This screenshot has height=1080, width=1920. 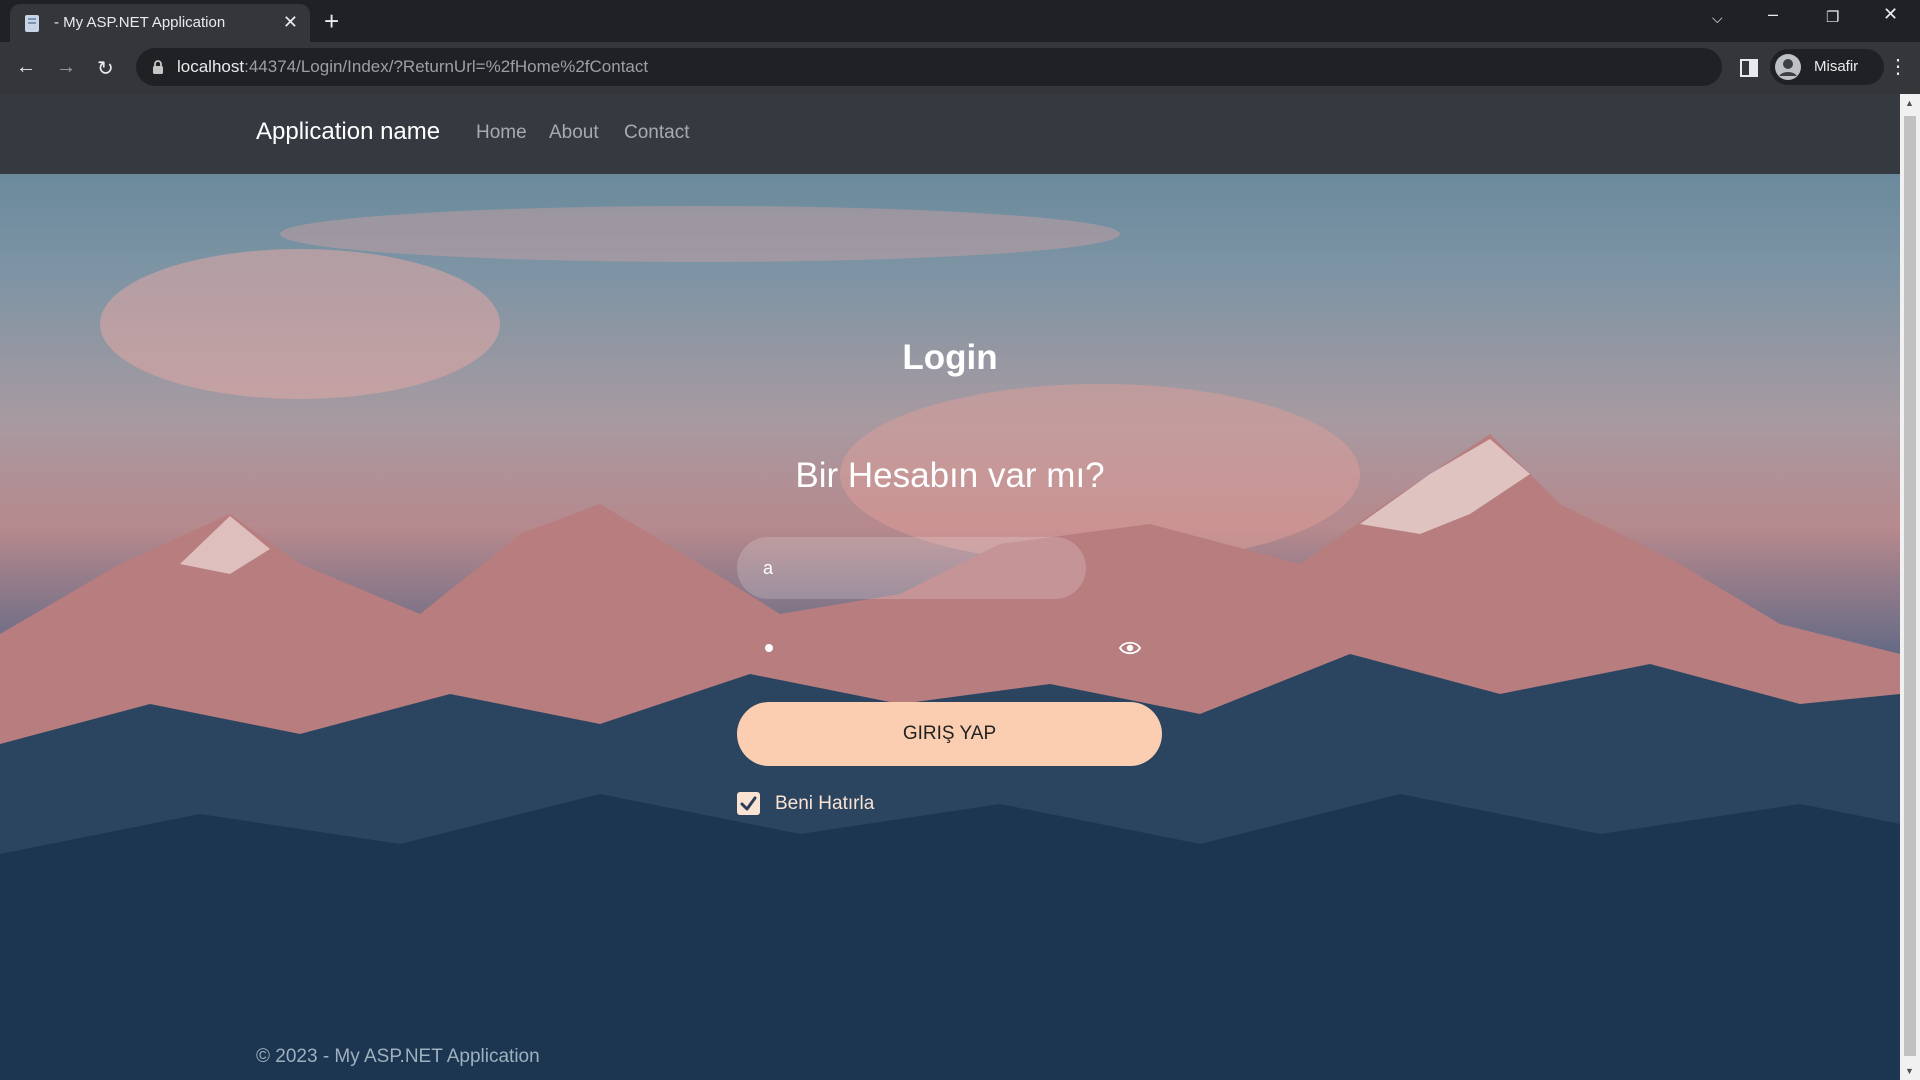 What do you see at coordinates (1898, 66) in the screenshot?
I see `browser-menu-icon: ⋮` at bounding box center [1898, 66].